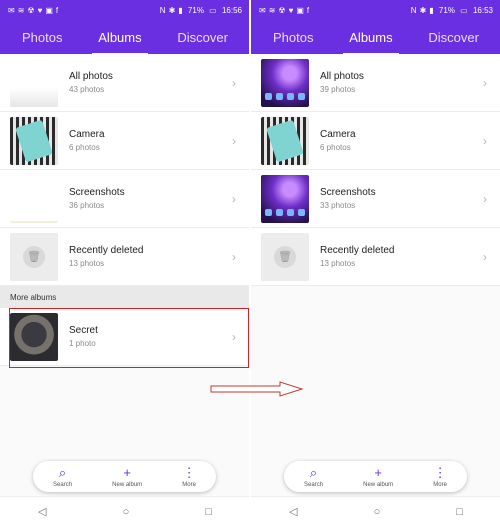 The height and width of the screenshot is (526, 500). I want to click on section-header-more-albums: More albums, so click(125, 297).